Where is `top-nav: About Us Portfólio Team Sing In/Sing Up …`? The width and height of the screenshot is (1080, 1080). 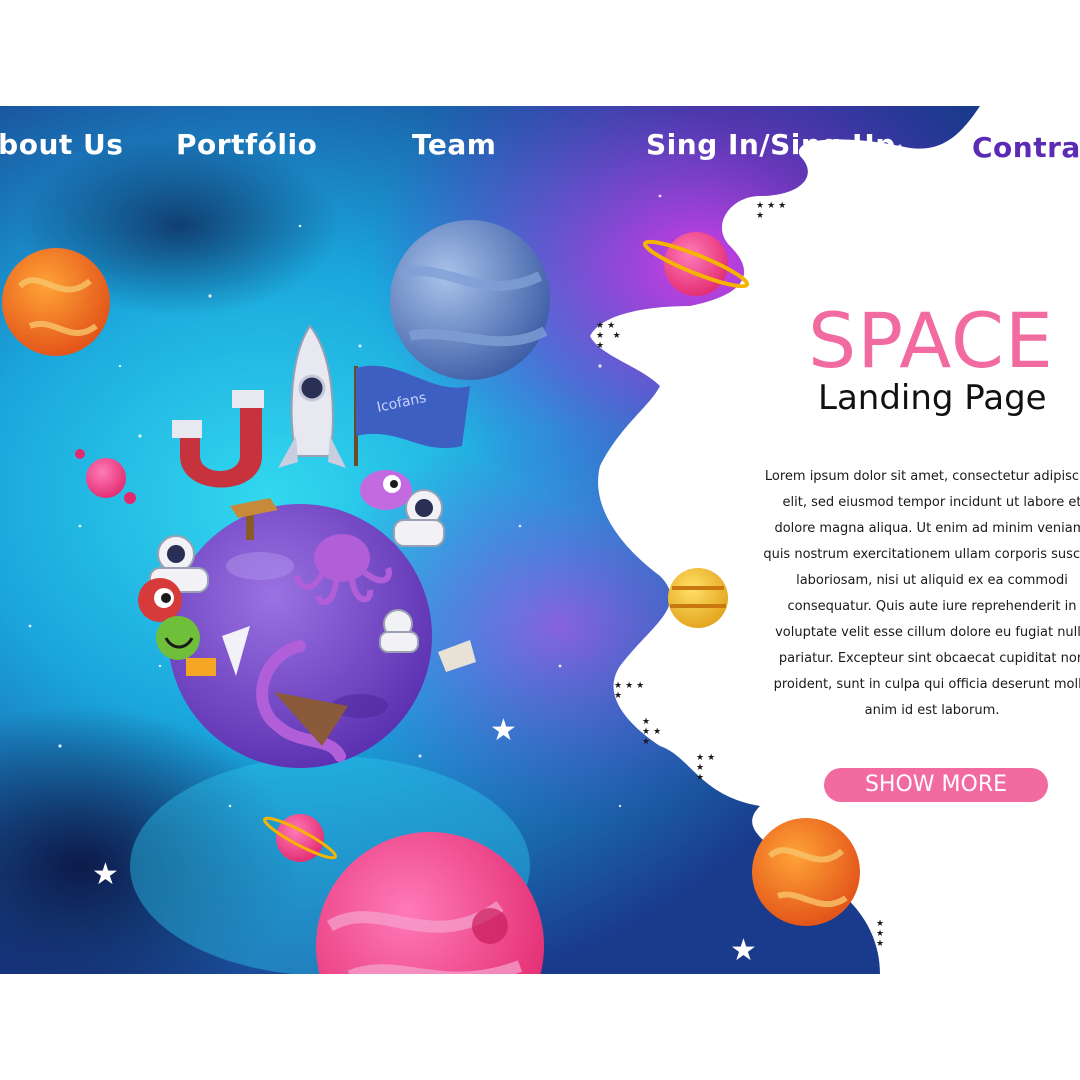 top-nav: About Us Portfólio Team Sing In/Sing Up … is located at coordinates (540, 146).